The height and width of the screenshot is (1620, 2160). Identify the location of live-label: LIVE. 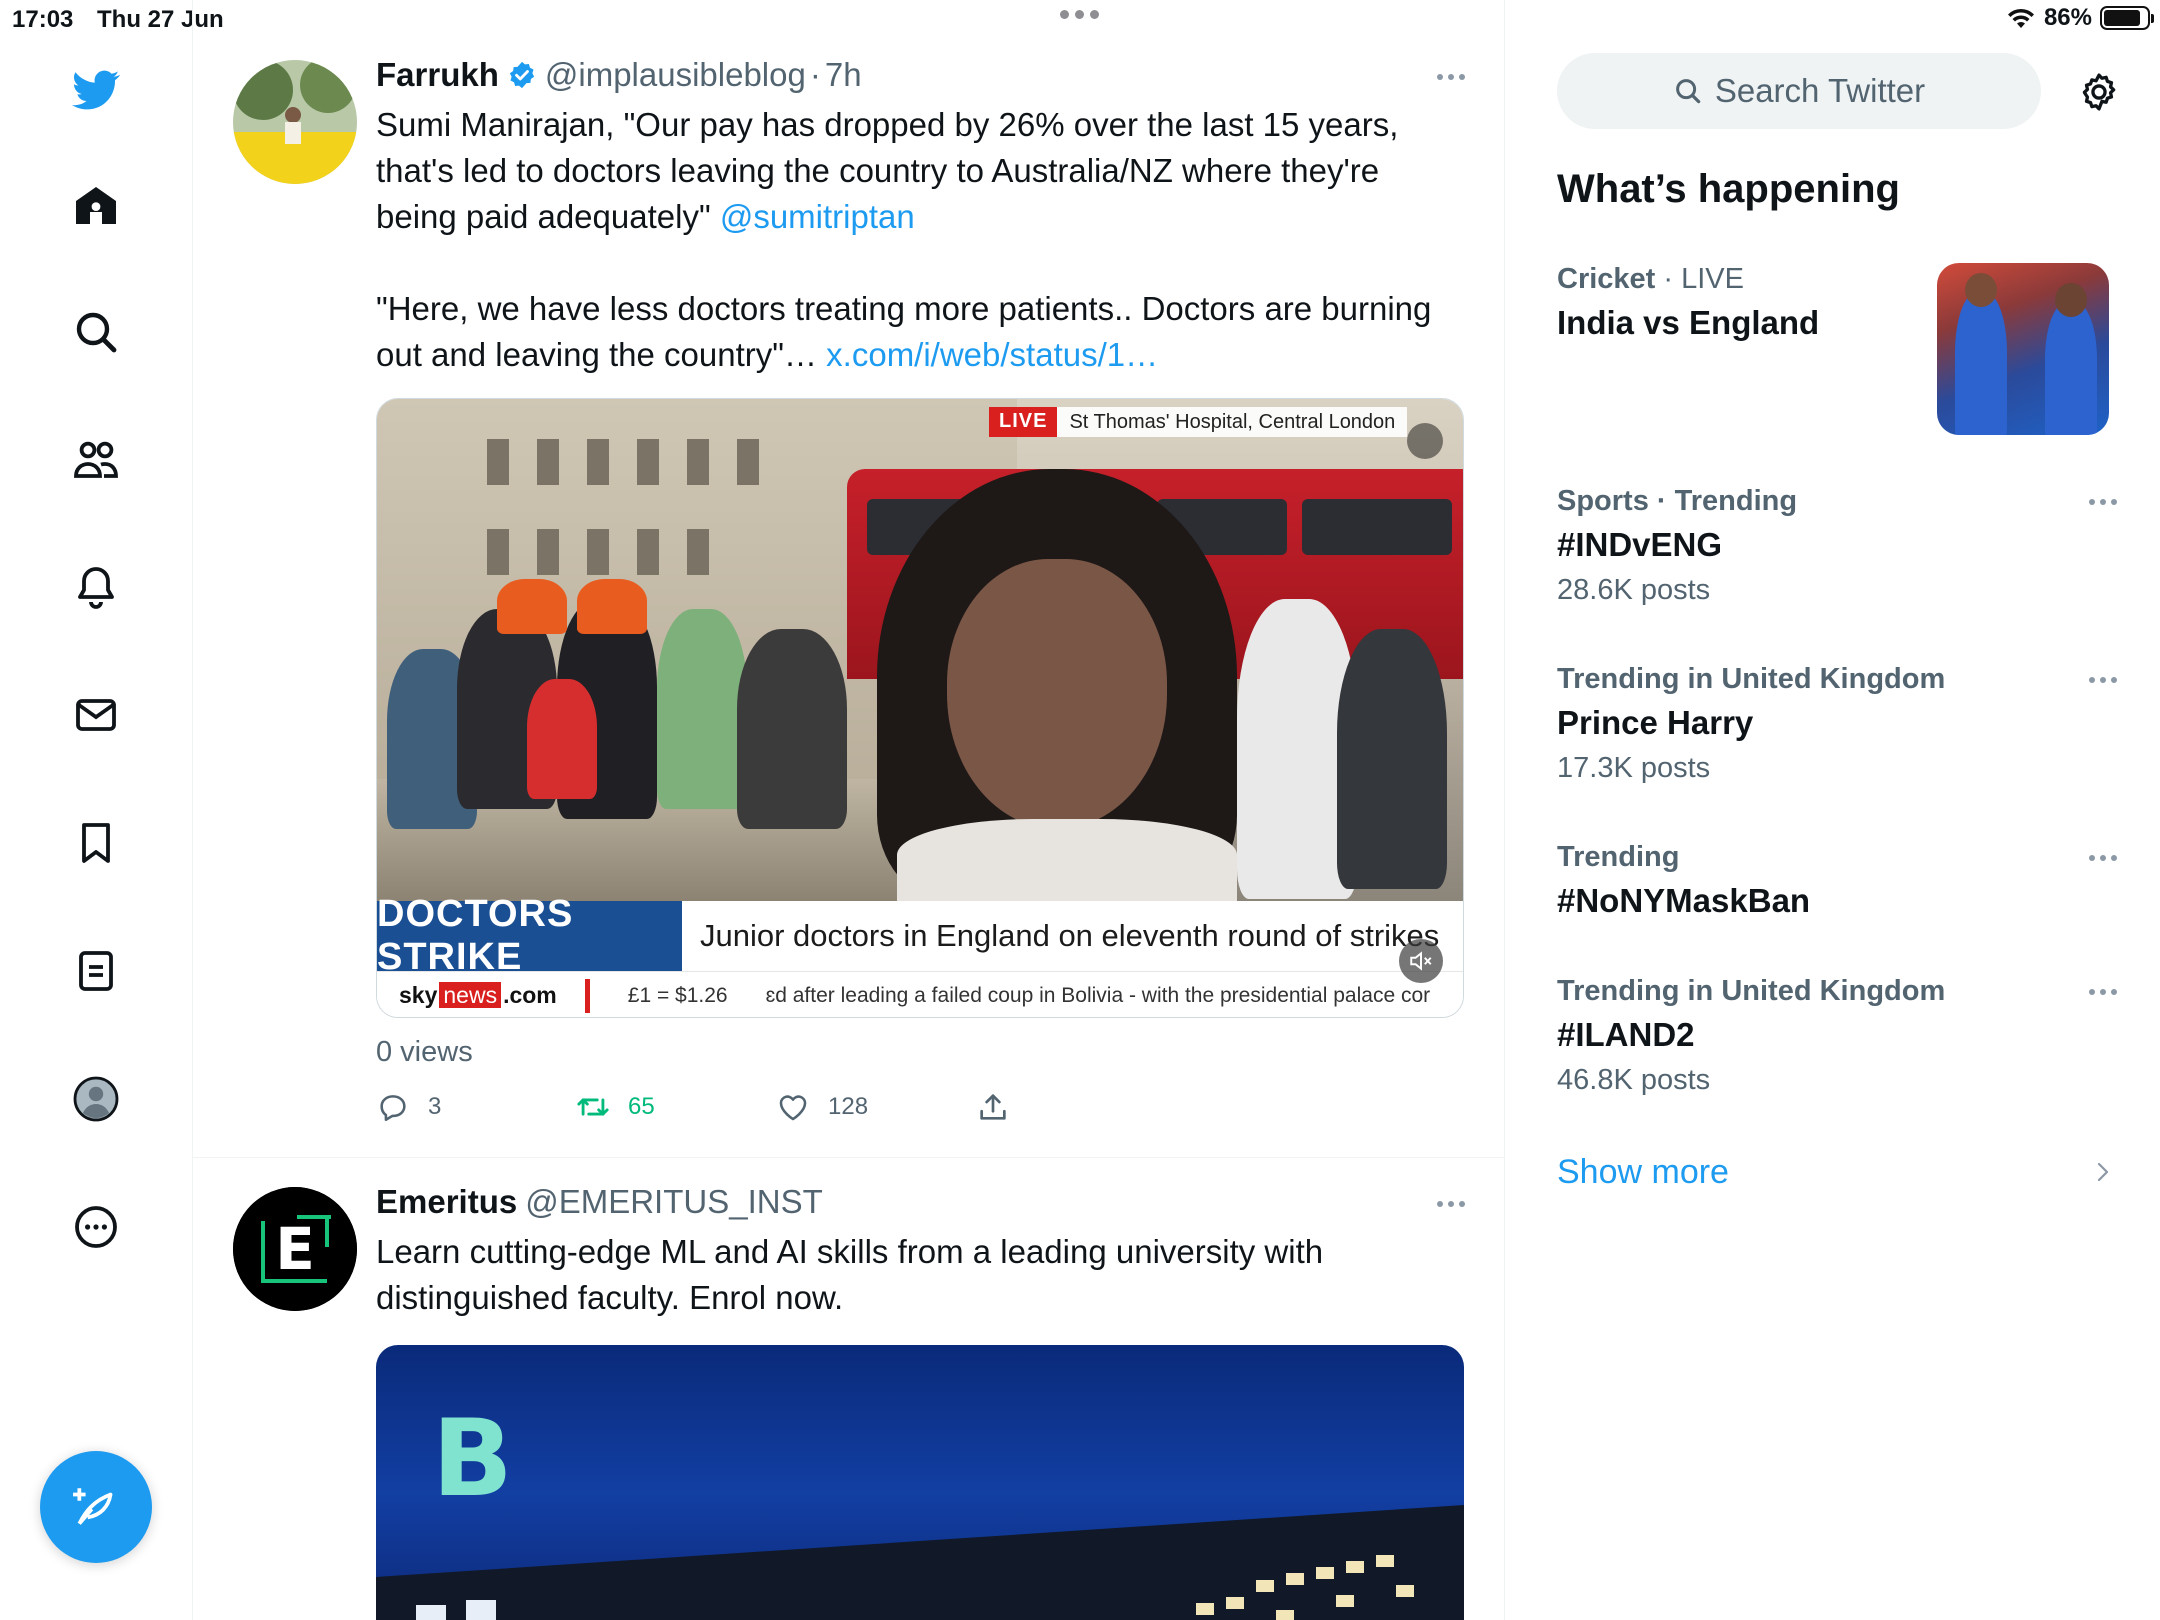
(1023, 422).